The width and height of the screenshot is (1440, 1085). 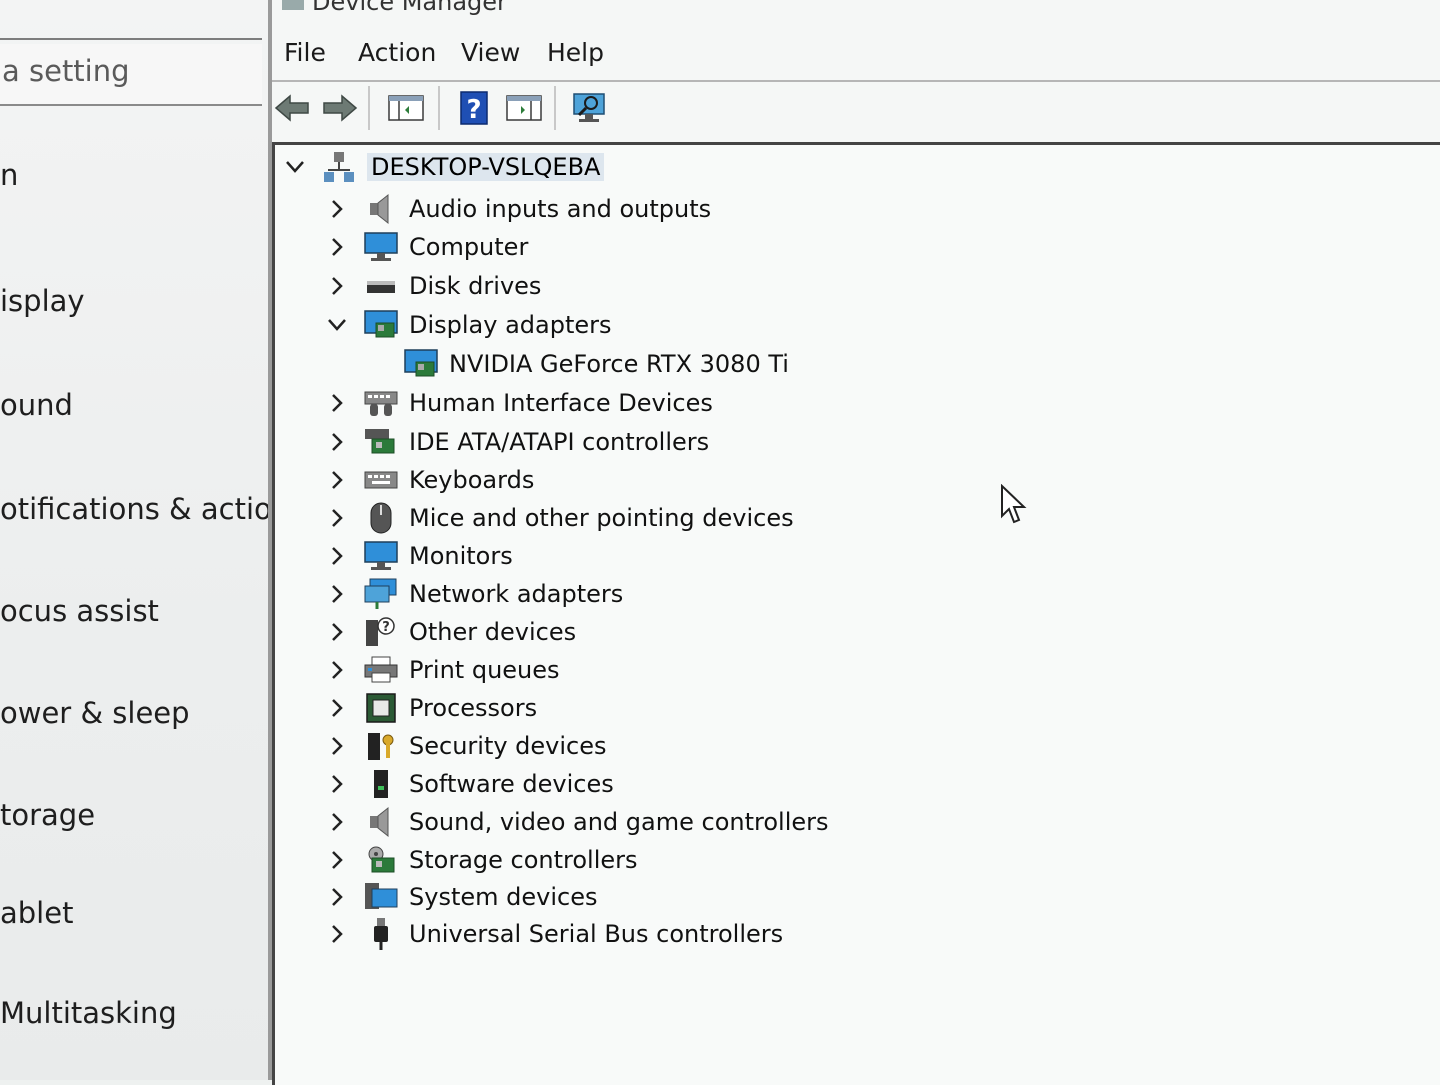 What do you see at coordinates (381, 860) in the screenshot?
I see `storage-controller-icon` at bounding box center [381, 860].